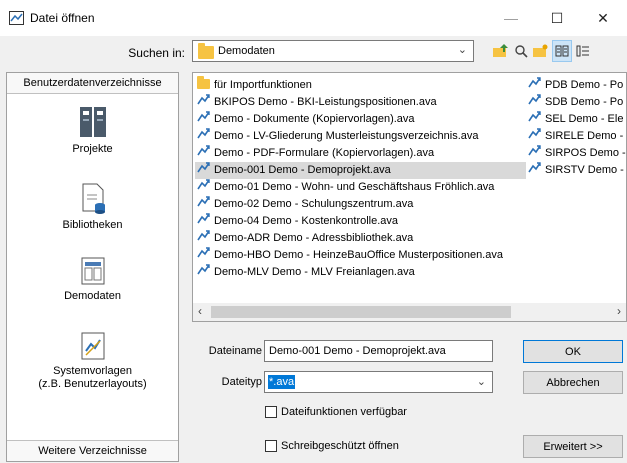  What do you see at coordinates (92, 271) in the screenshot?
I see `demodata-icon` at bounding box center [92, 271].